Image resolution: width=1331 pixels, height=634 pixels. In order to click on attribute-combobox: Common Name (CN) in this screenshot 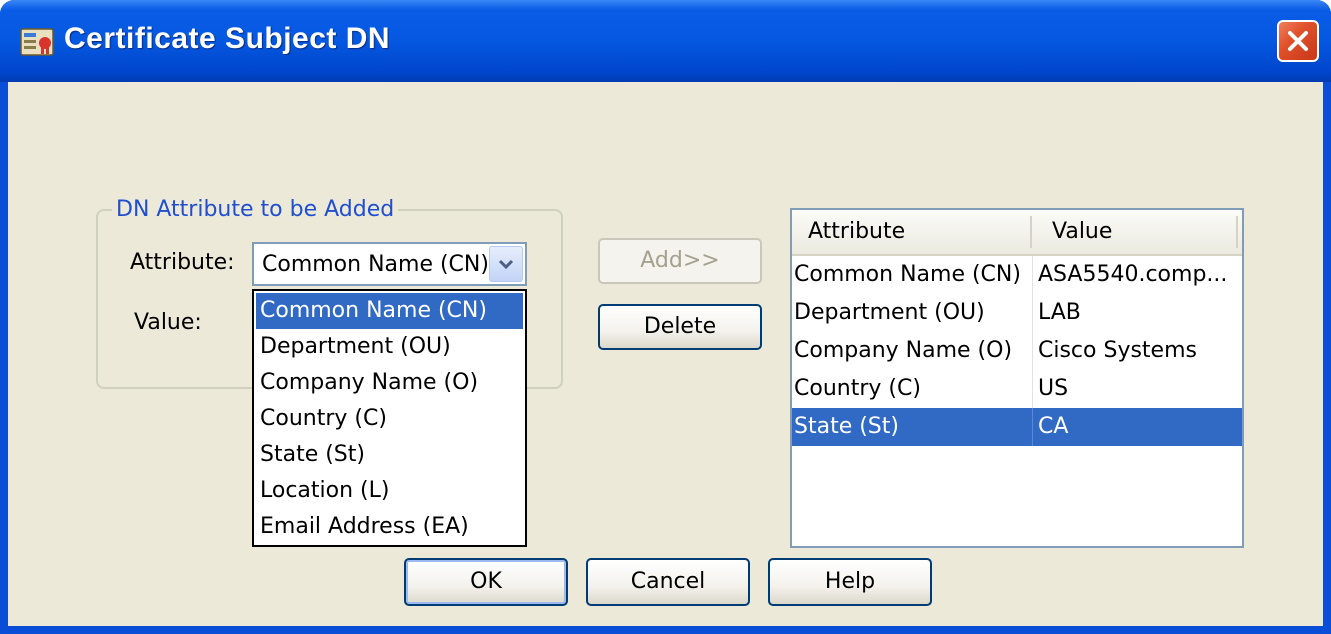, I will do `click(389, 264)`.